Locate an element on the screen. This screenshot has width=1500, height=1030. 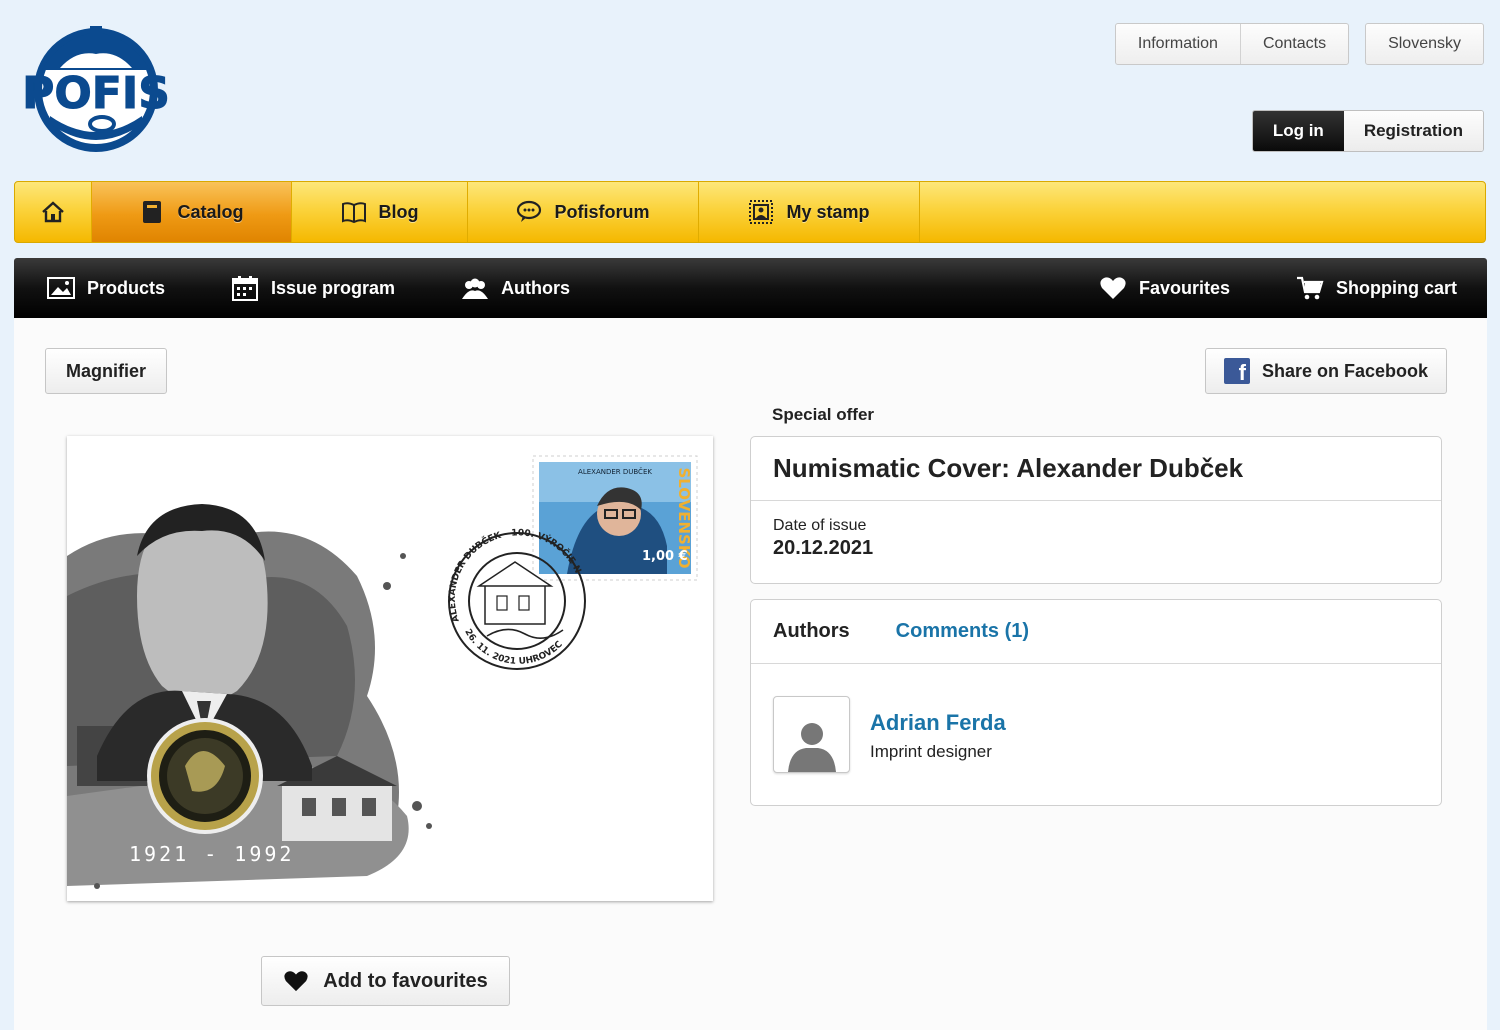
people-icon is located at coordinates (475, 288).